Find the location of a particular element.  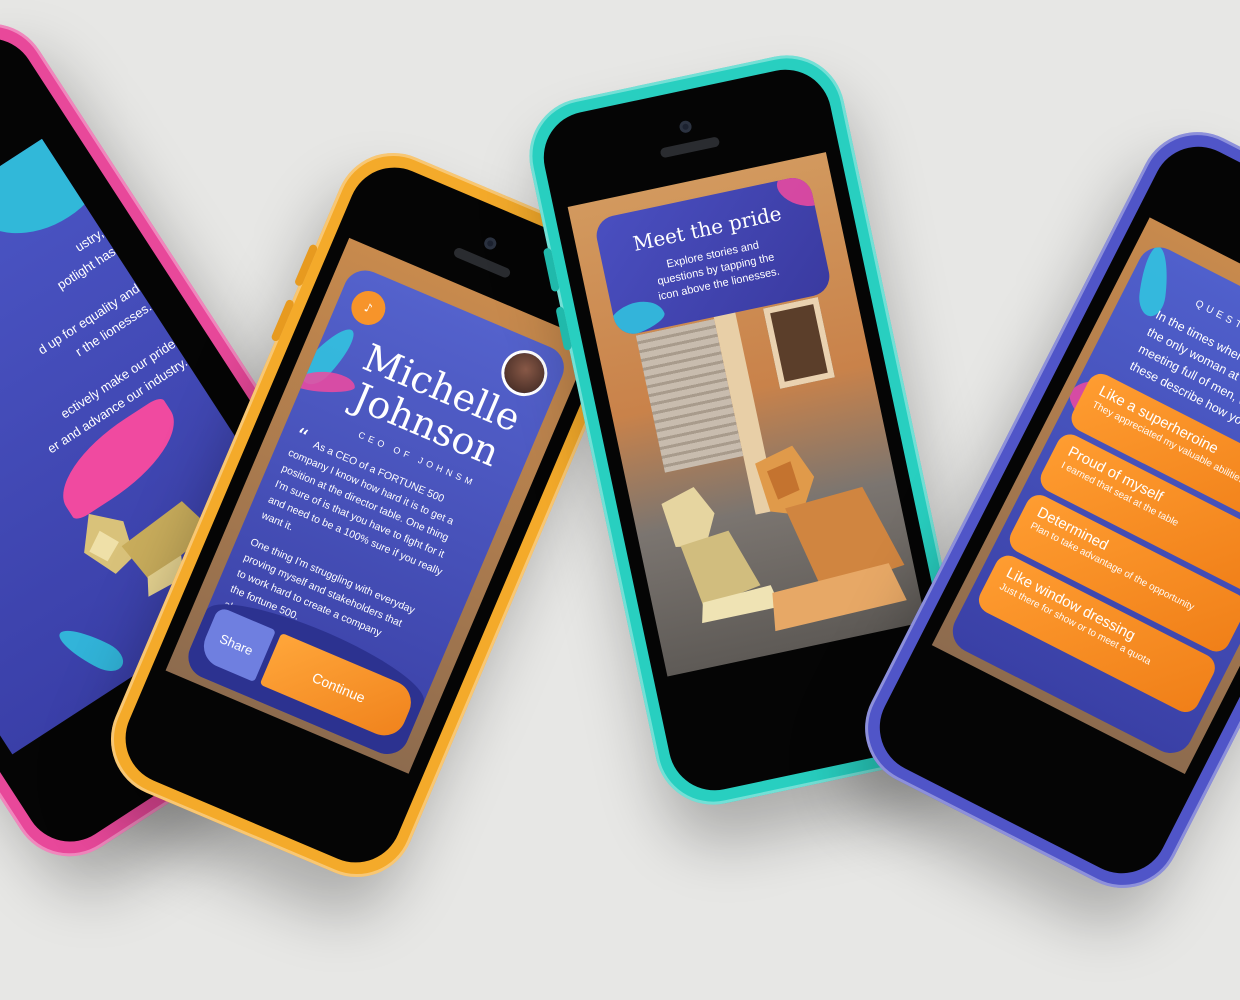

building-window is located at coordinates (799, 342).